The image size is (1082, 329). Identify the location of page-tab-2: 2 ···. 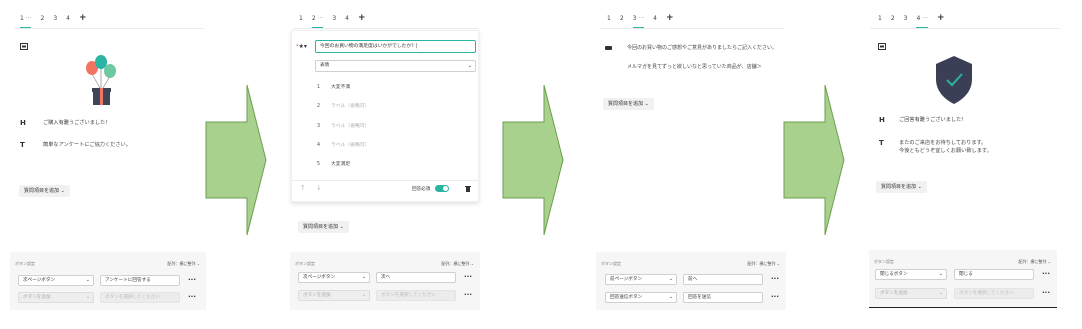
(317, 20).